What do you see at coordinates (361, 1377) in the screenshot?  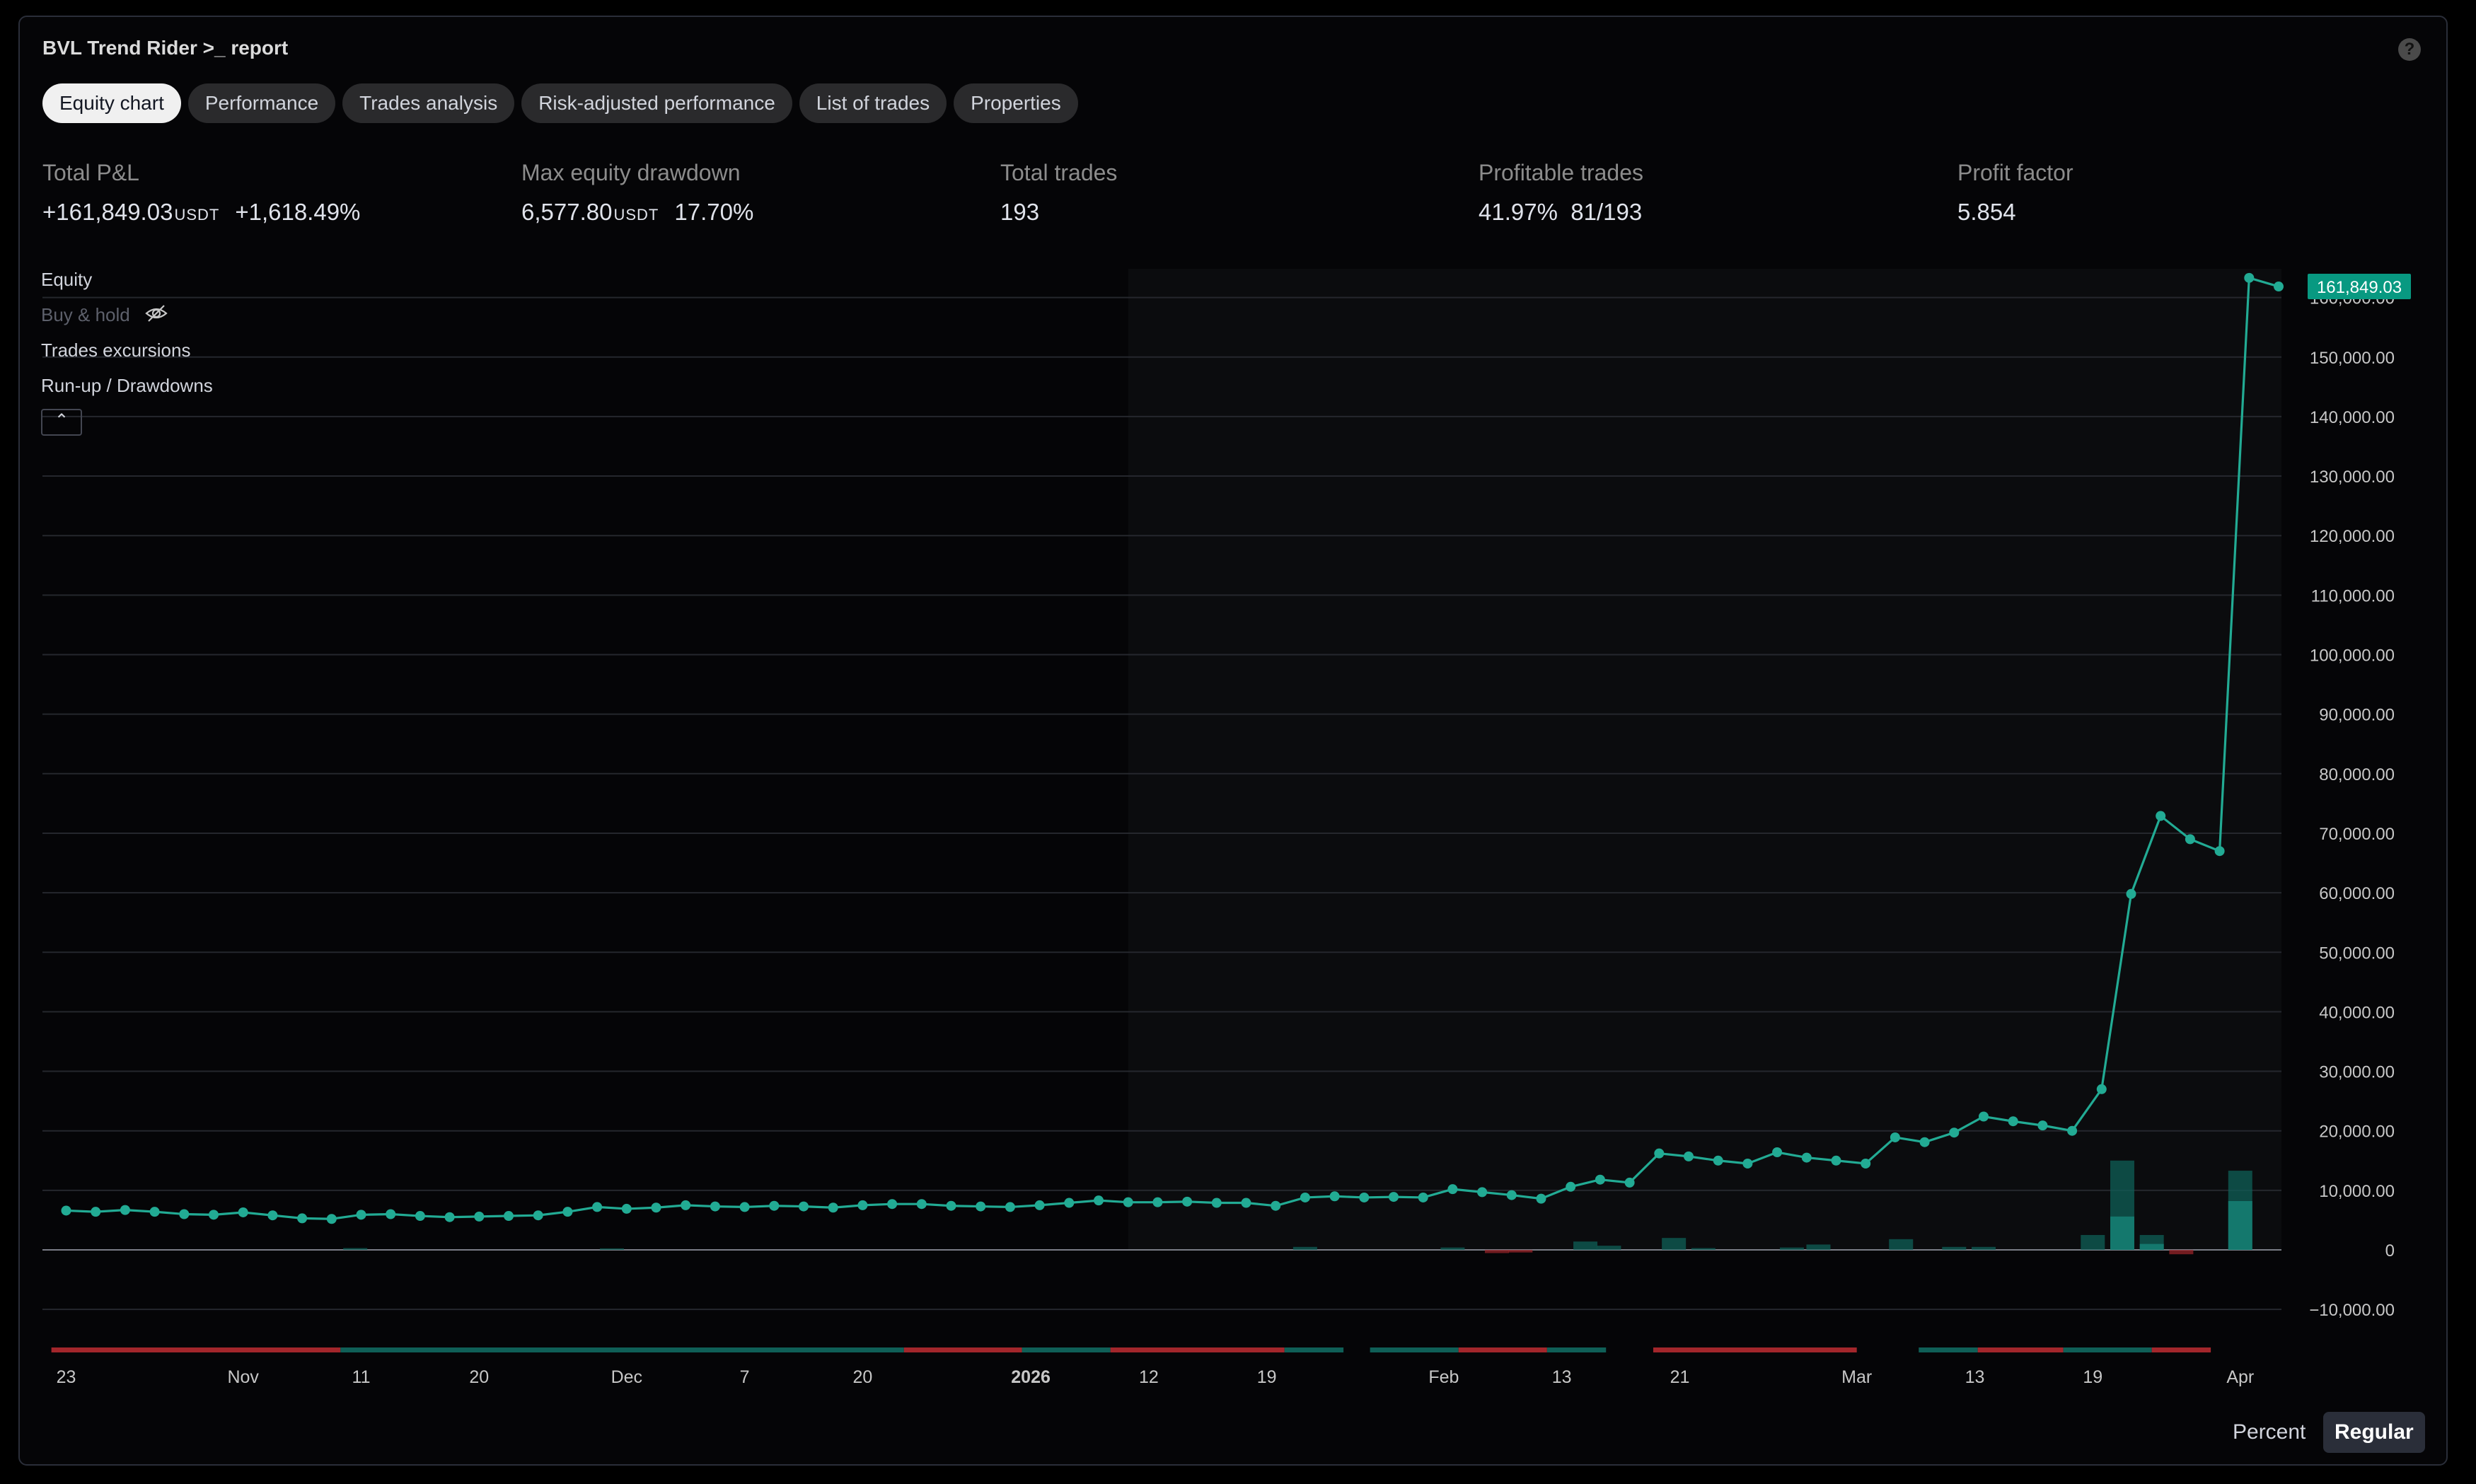 I see `x-tick-label: 11` at bounding box center [361, 1377].